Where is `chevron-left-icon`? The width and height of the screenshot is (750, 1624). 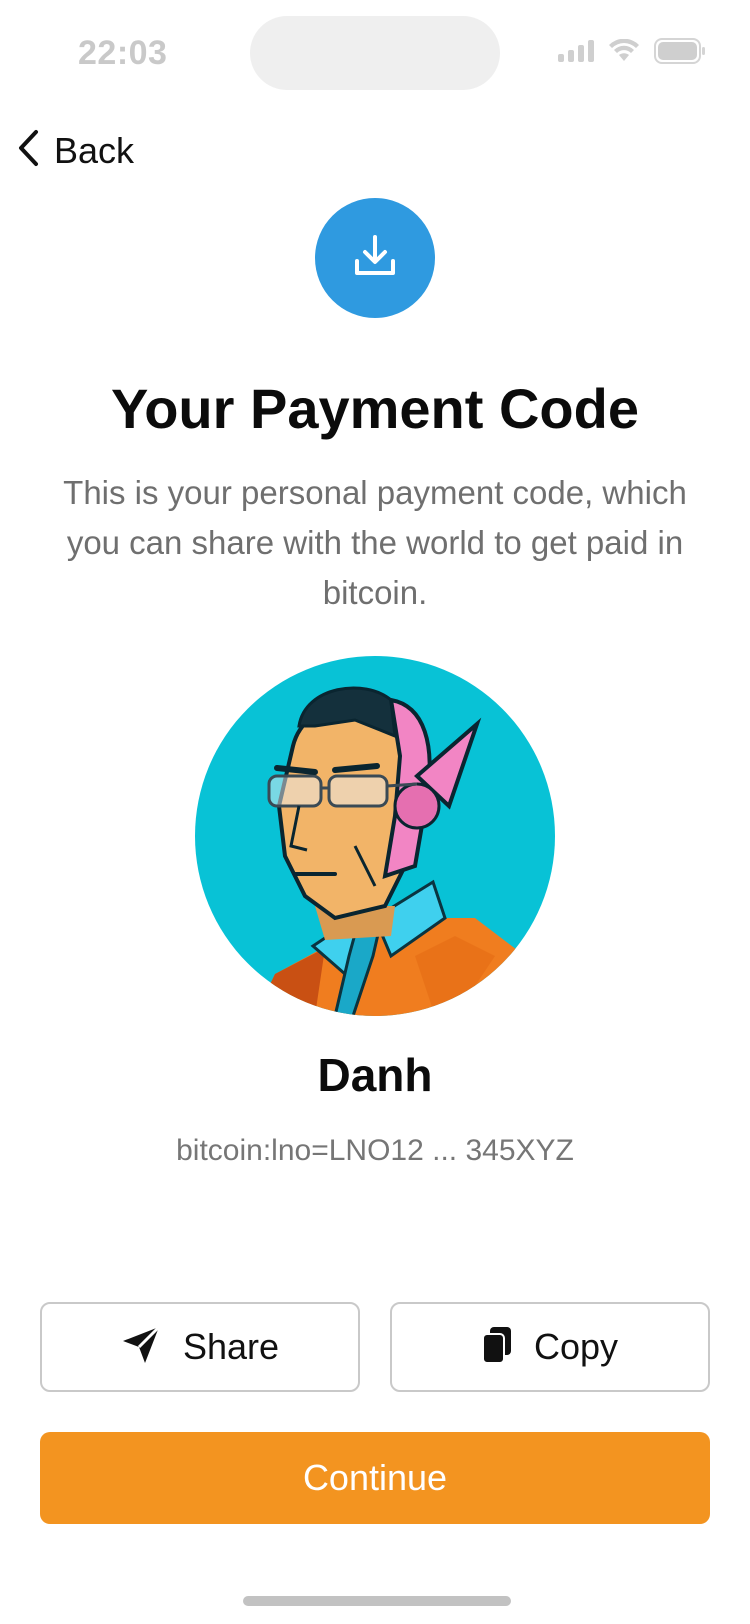
chevron-left-icon is located at coordinates (29, 150).